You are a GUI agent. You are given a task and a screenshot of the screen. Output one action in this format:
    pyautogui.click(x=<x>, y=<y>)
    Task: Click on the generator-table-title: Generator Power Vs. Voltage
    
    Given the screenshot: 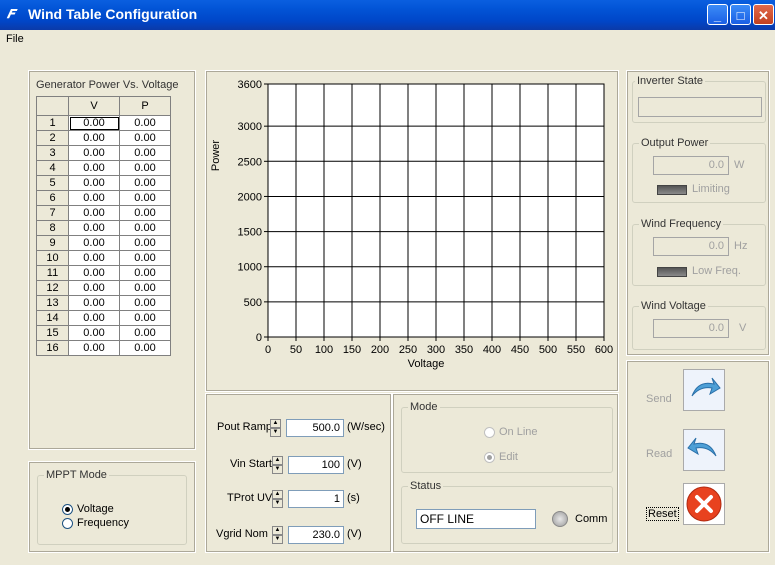 What is the action you would take?
    pyautogui.click(x=107, y=85)
    